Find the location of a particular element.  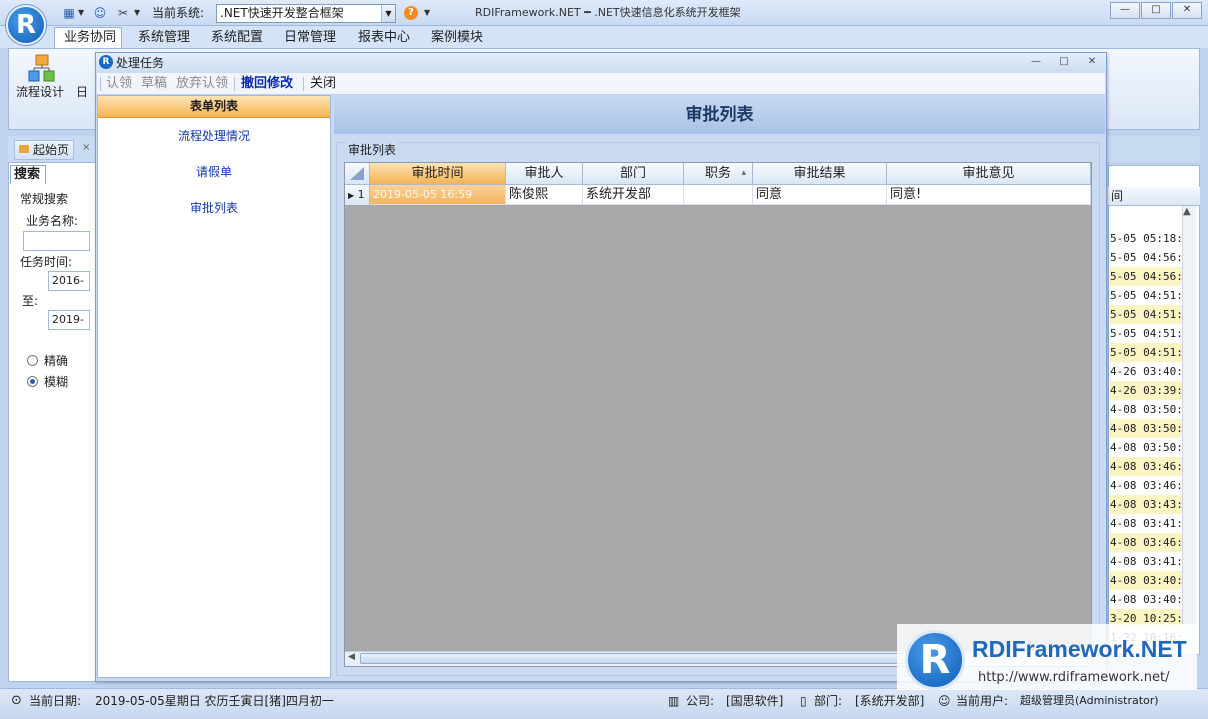

column-header-approval-time: 审批时间 is located at coordinates (438, 174).